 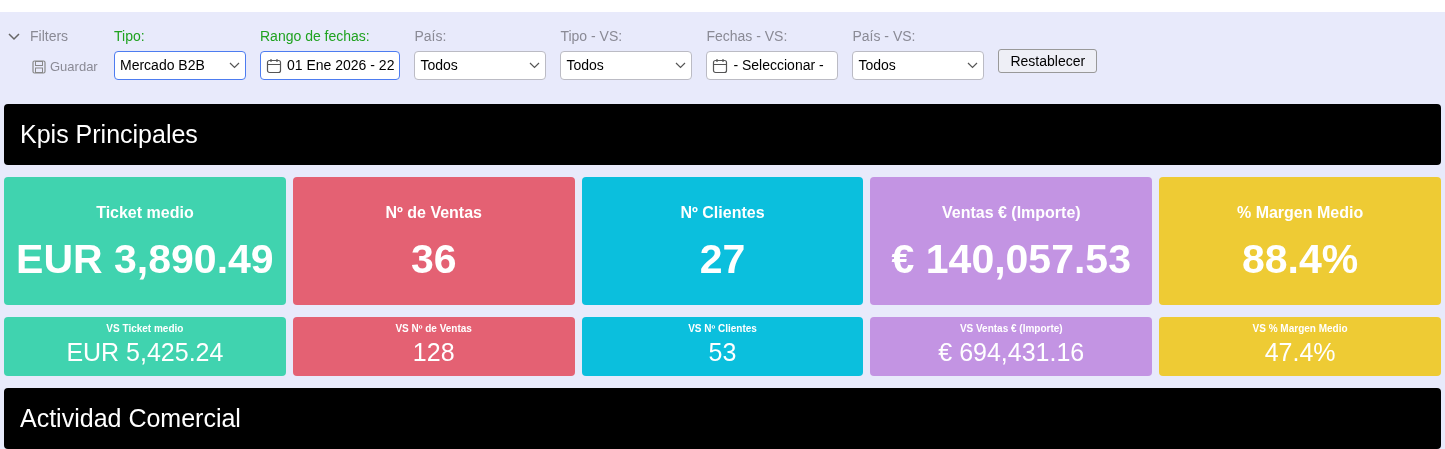 What do you see at coordinates (330, 65) in the screenshot?
I see `date-range-field: 01 Ene 2026 - 22` at bounding box center [330, 65].